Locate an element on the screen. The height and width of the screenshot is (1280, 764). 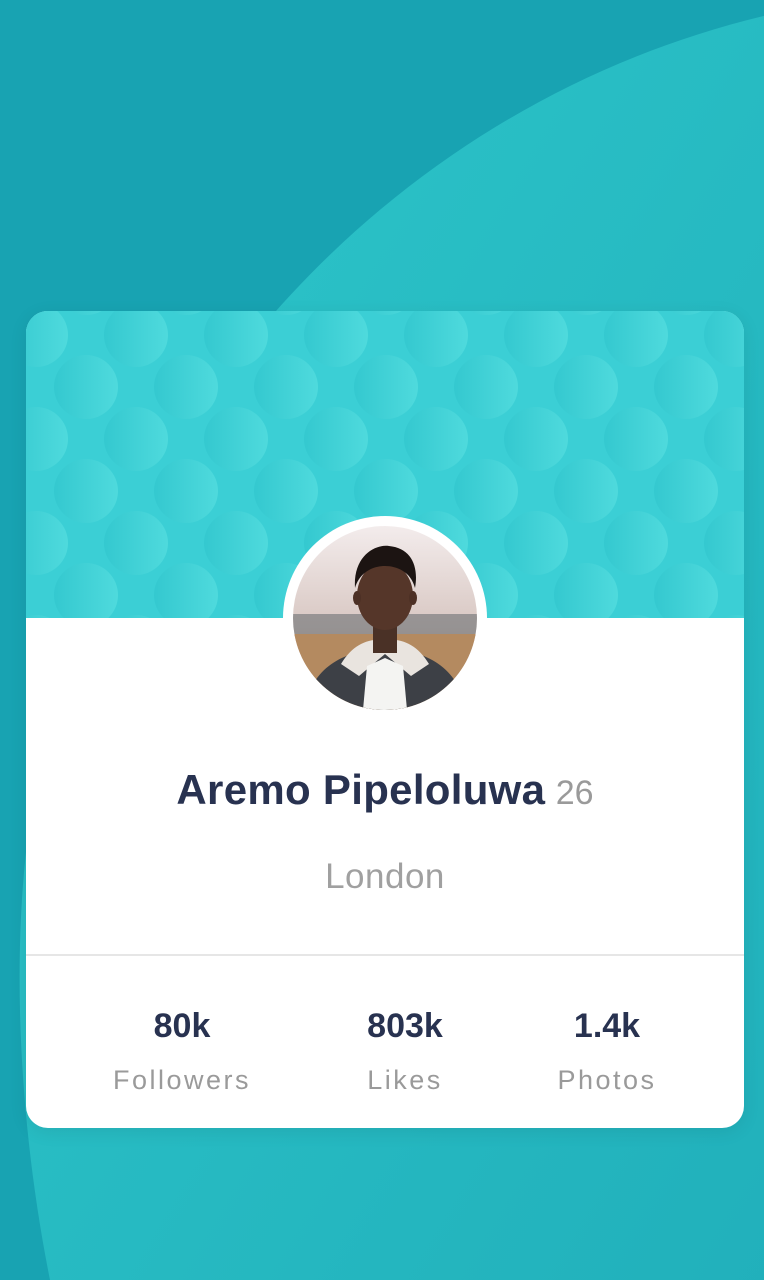
profile-name: Aremo Pipeloluwa is located at coordinates (361, 789).